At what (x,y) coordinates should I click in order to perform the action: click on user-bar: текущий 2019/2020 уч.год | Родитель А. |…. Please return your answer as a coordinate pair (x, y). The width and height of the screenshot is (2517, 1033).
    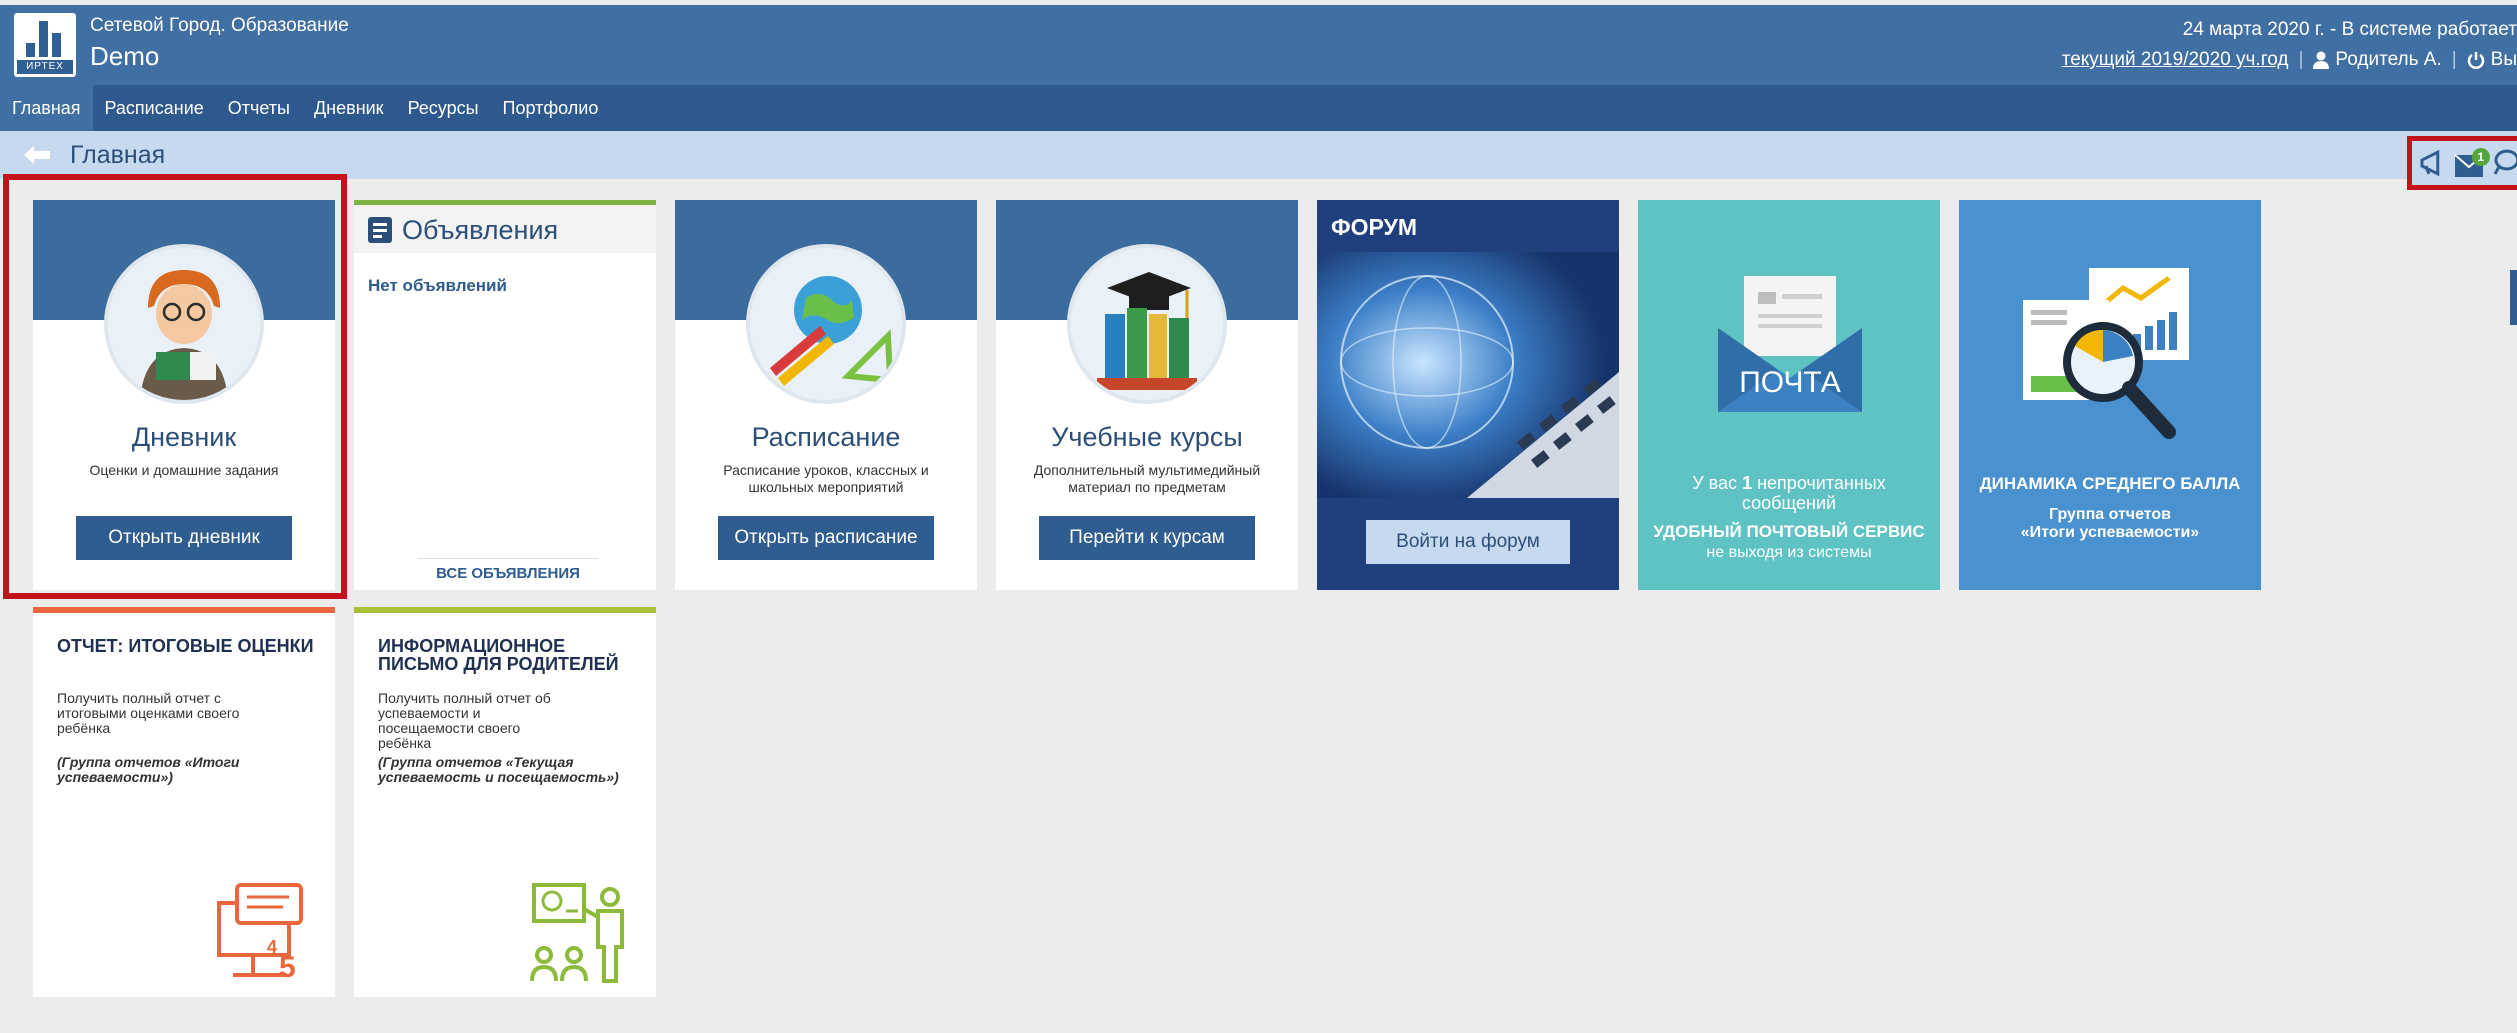
    Looking at the image, I should click on (2289, 60).